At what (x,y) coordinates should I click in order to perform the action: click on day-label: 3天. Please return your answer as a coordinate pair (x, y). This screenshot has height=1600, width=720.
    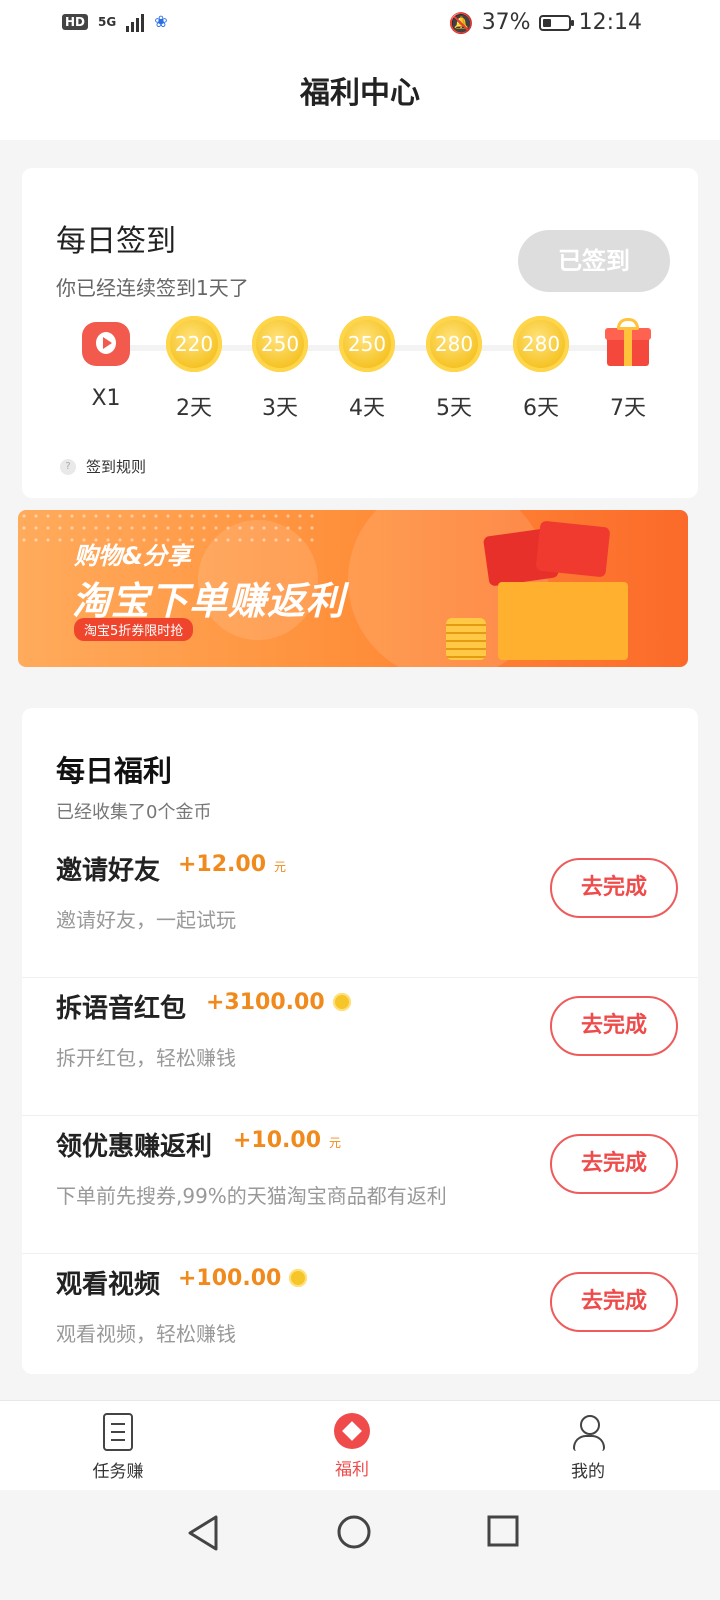
    Looking at the image, I should click on (280, 408).